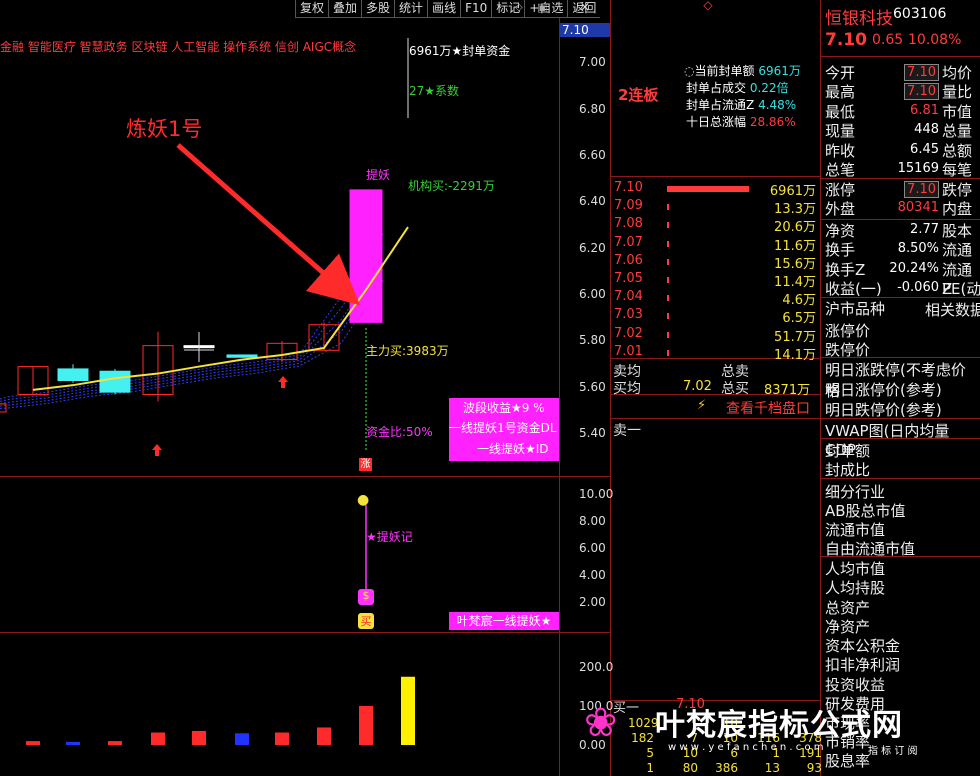  I want to click on indicator-tick: 2.00, so click(592, 602).